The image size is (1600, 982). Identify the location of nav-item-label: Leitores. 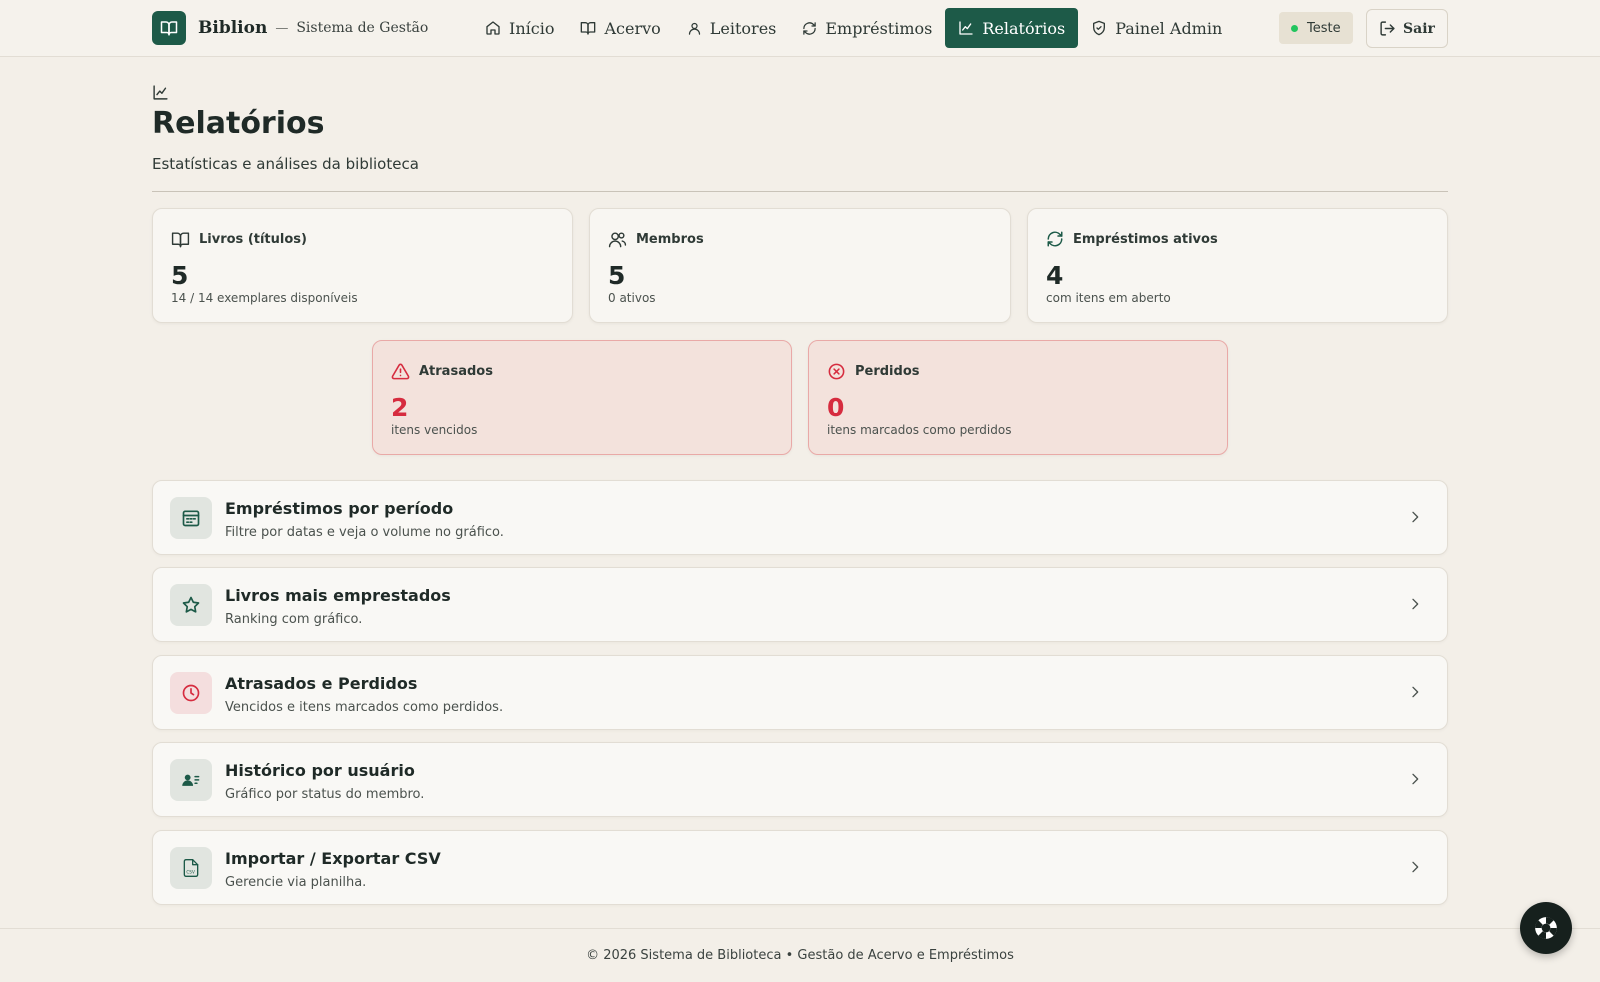
(743, 28).